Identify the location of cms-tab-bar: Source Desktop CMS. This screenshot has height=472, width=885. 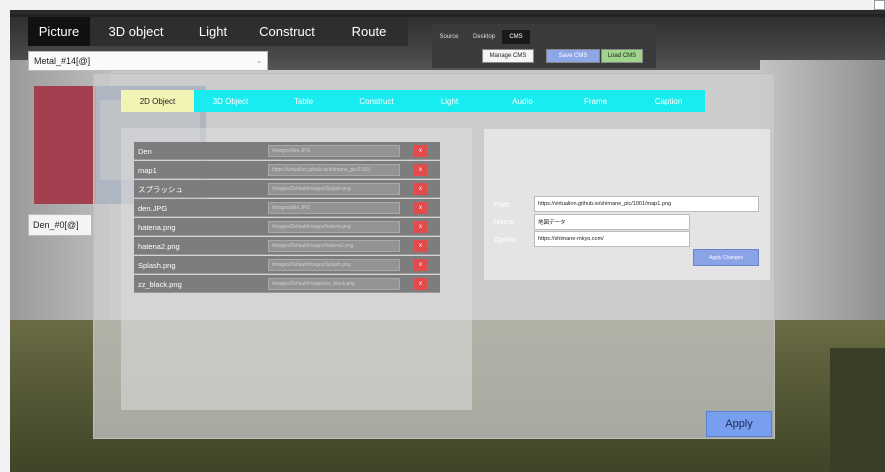
(481, 37).